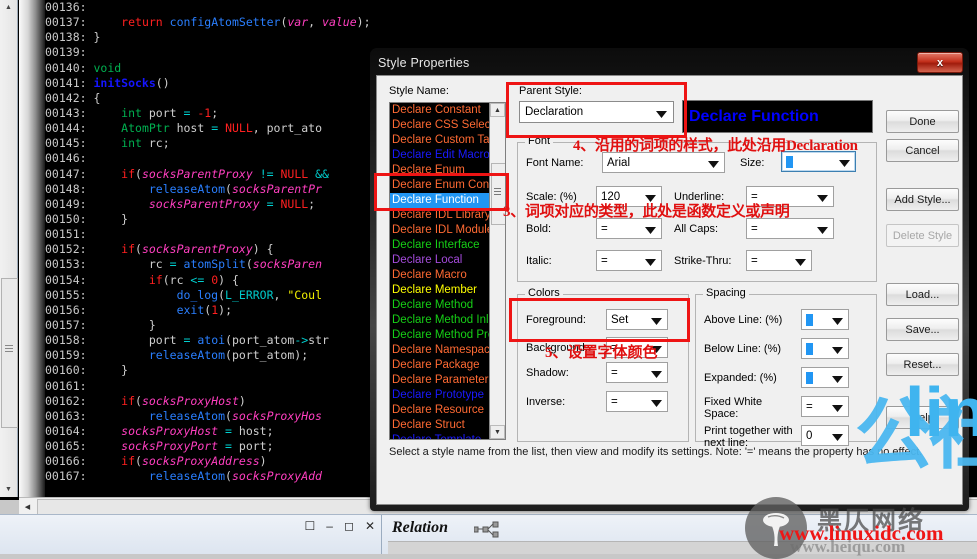 This screenshot has height=559, width=977. I want to click on font-name-value: Arial, so click(619, 162).